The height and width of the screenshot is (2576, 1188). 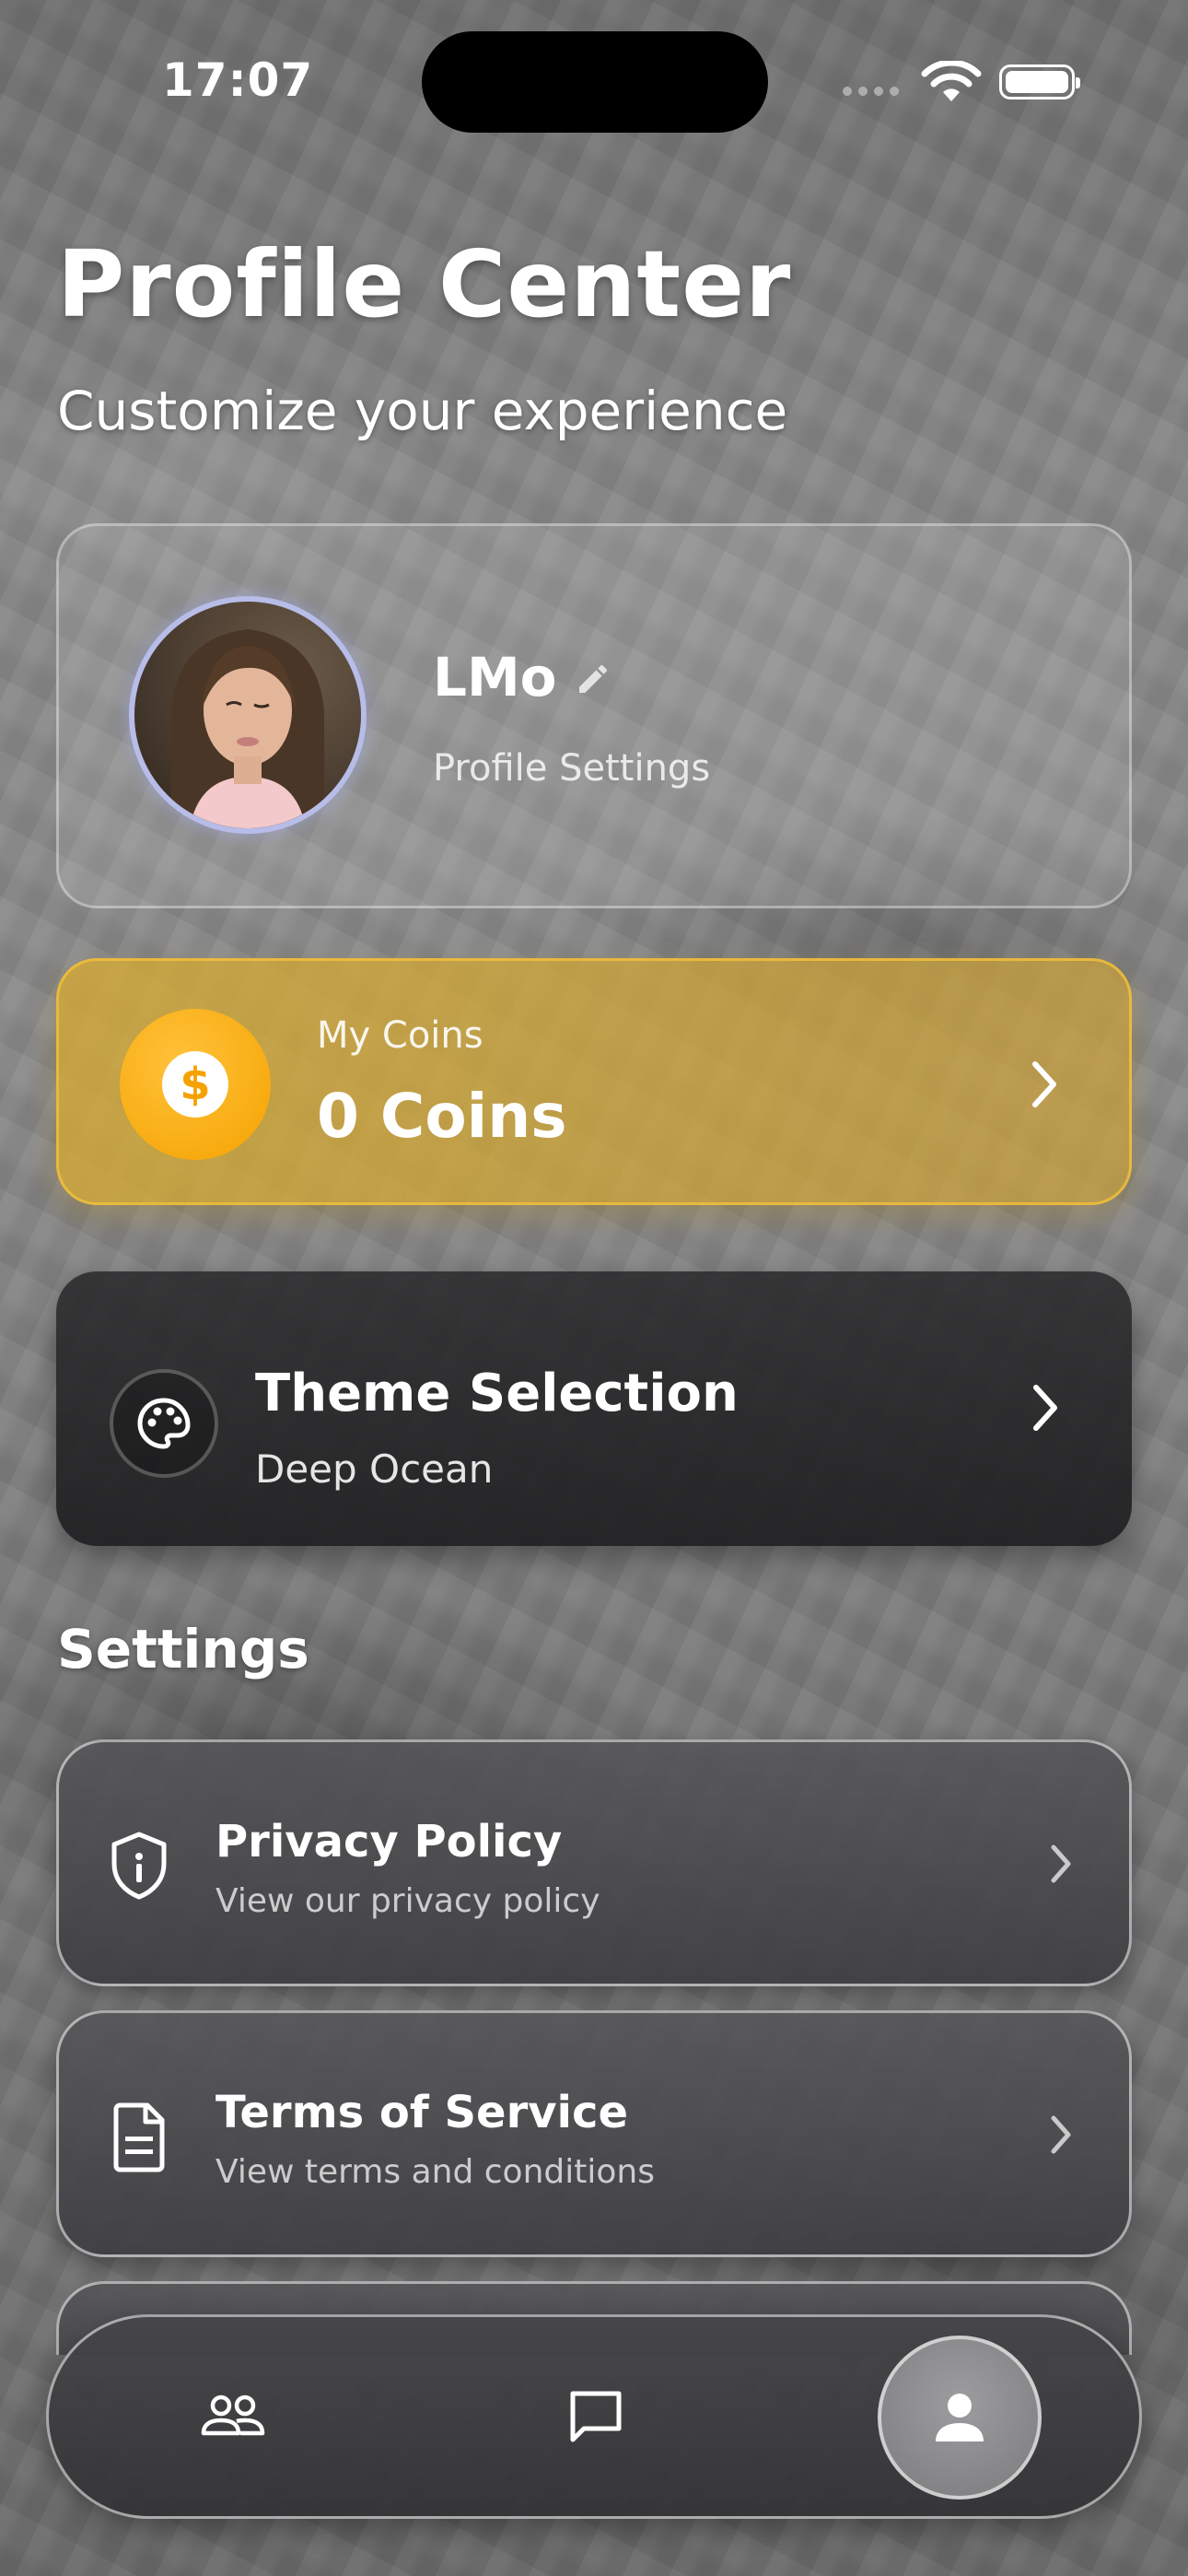 I want to click on coins-card: $ My Coins 0 Coins, so click(x=594, y=1081).